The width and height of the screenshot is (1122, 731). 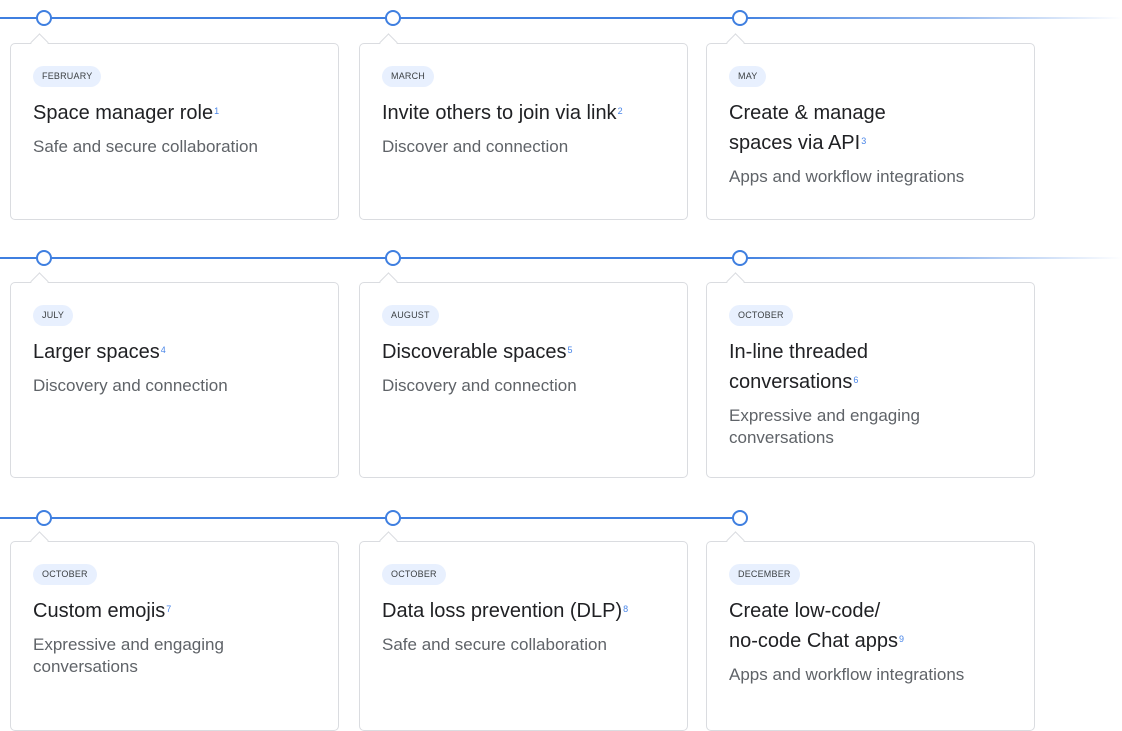 I want to click on footnote-marker: 7, so click(x=168, y=609).